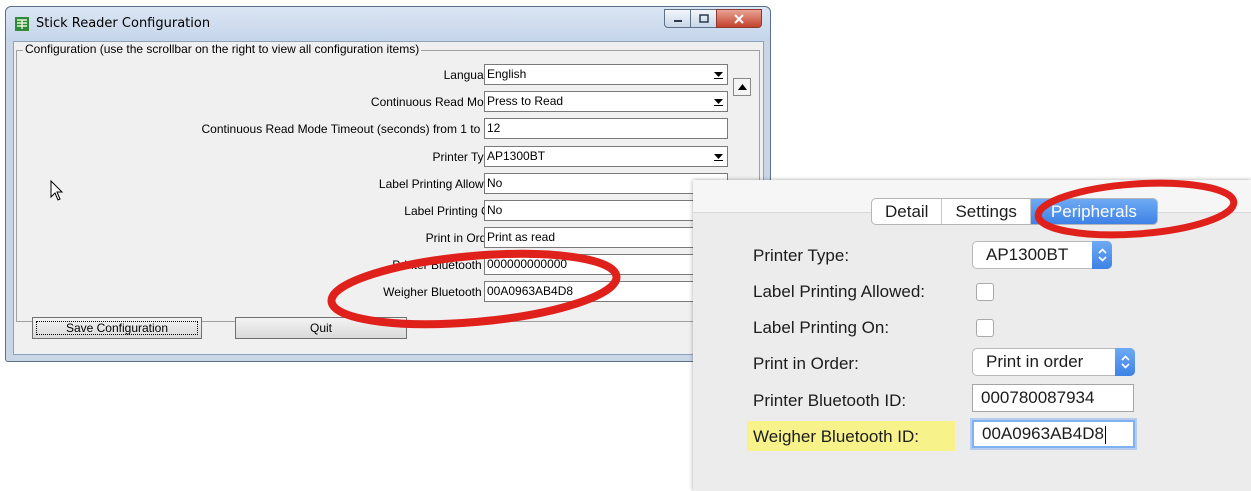 This screenshot has width=1251, height=491. Describe the element at coordinates (474, 289) in the screenshot. I see `red-circle-weigher-id` at that location.